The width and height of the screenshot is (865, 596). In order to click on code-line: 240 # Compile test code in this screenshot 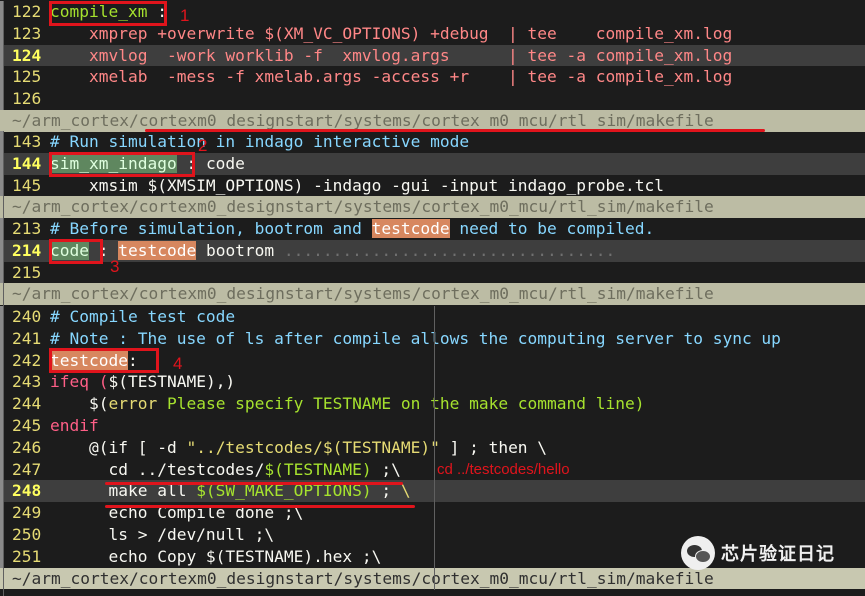, I will do `click(432, 317)`.